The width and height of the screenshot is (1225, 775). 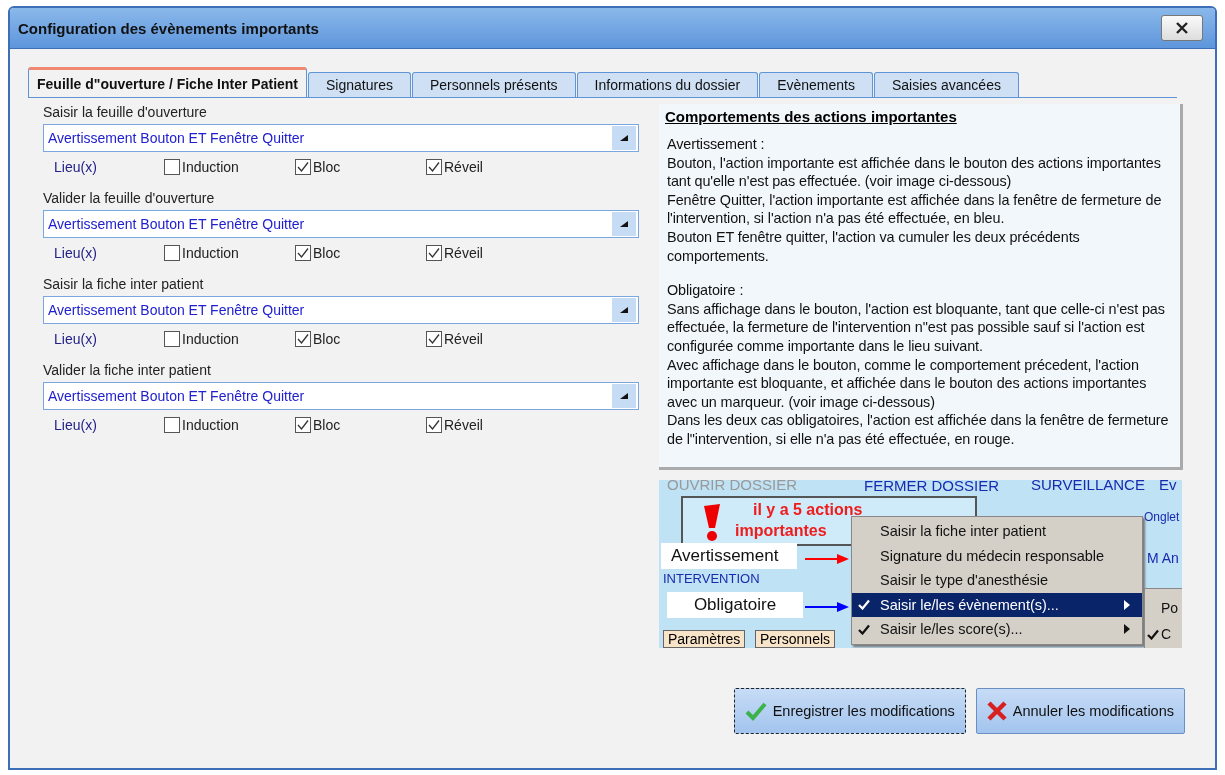 What do you see at coordinates (1168, 486) in the screenshot?
I see `toolbar-label: Ev` at bounding box center [1168, 486].